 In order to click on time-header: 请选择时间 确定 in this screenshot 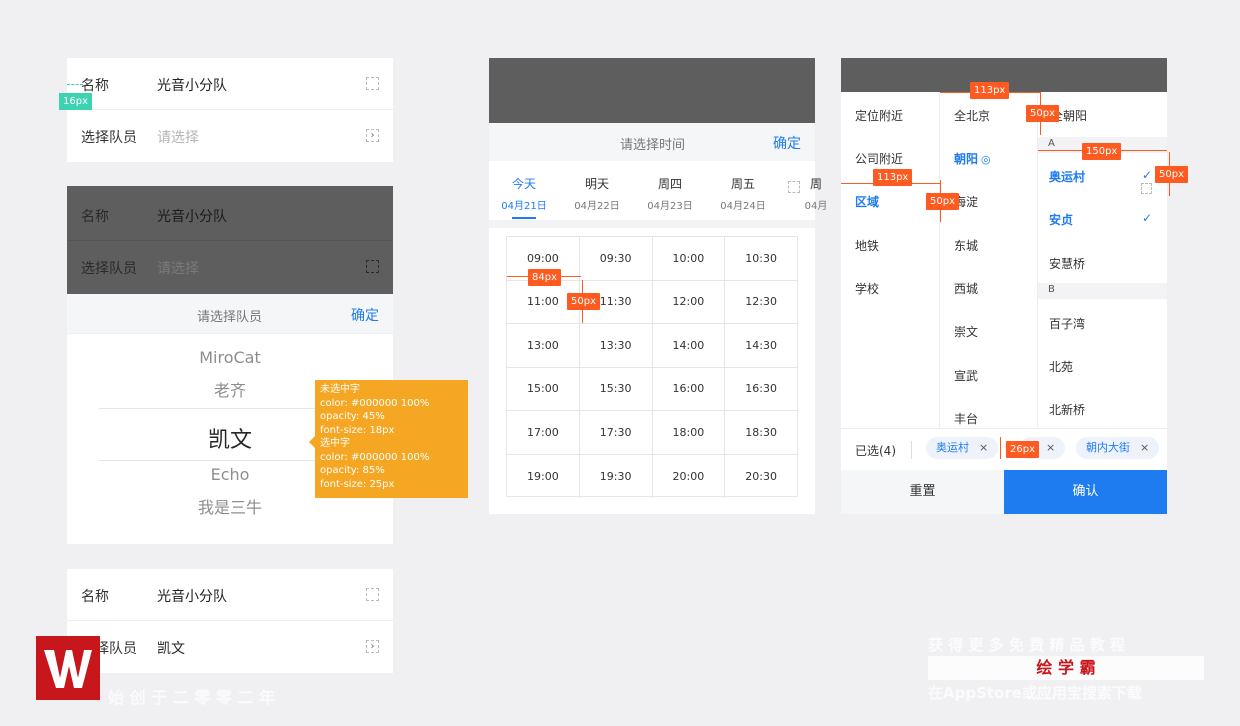, I will do `click(652, 142)`.